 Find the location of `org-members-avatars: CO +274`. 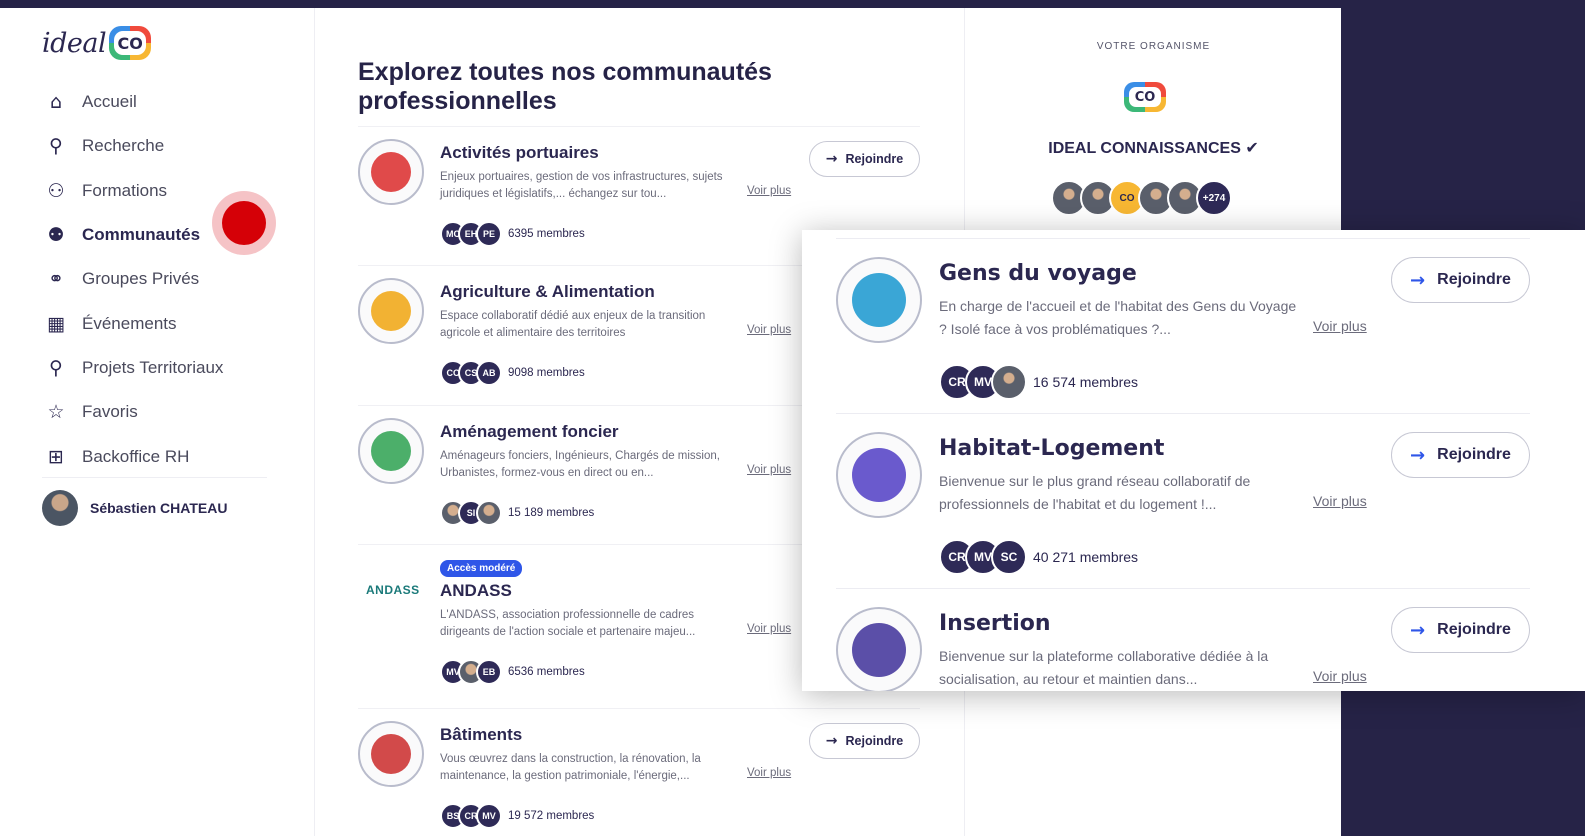

org-members-avatars: CO +274 is located at coordinates (1141, 198).